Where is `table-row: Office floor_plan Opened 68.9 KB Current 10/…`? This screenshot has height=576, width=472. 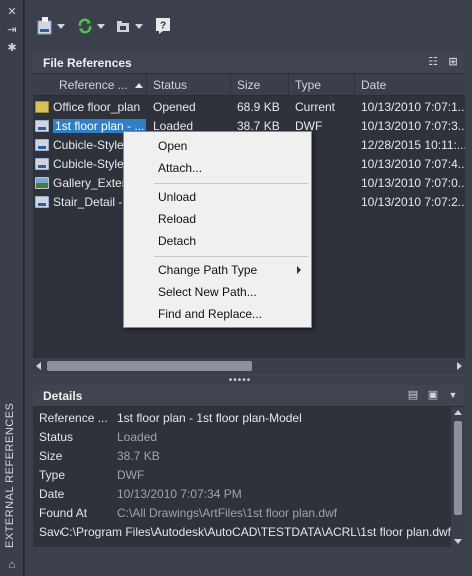 table-row: Office floor_plan Opened 68.9 KB Current 10/… is located at coordinates (249, 106).